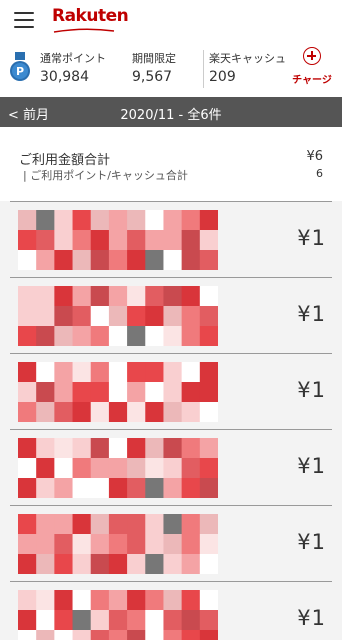 Image resolution: width=342 pixels, height=640 pixels. I want to click on limited-points-label: 期間限定, so click(154, 58).